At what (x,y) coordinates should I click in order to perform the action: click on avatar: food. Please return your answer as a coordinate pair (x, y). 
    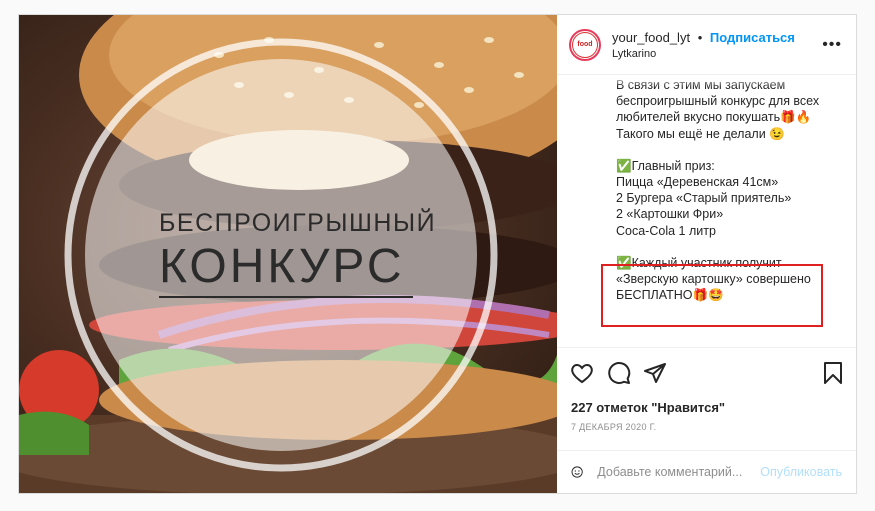
    Looking at the image, I should click on (585, 44).